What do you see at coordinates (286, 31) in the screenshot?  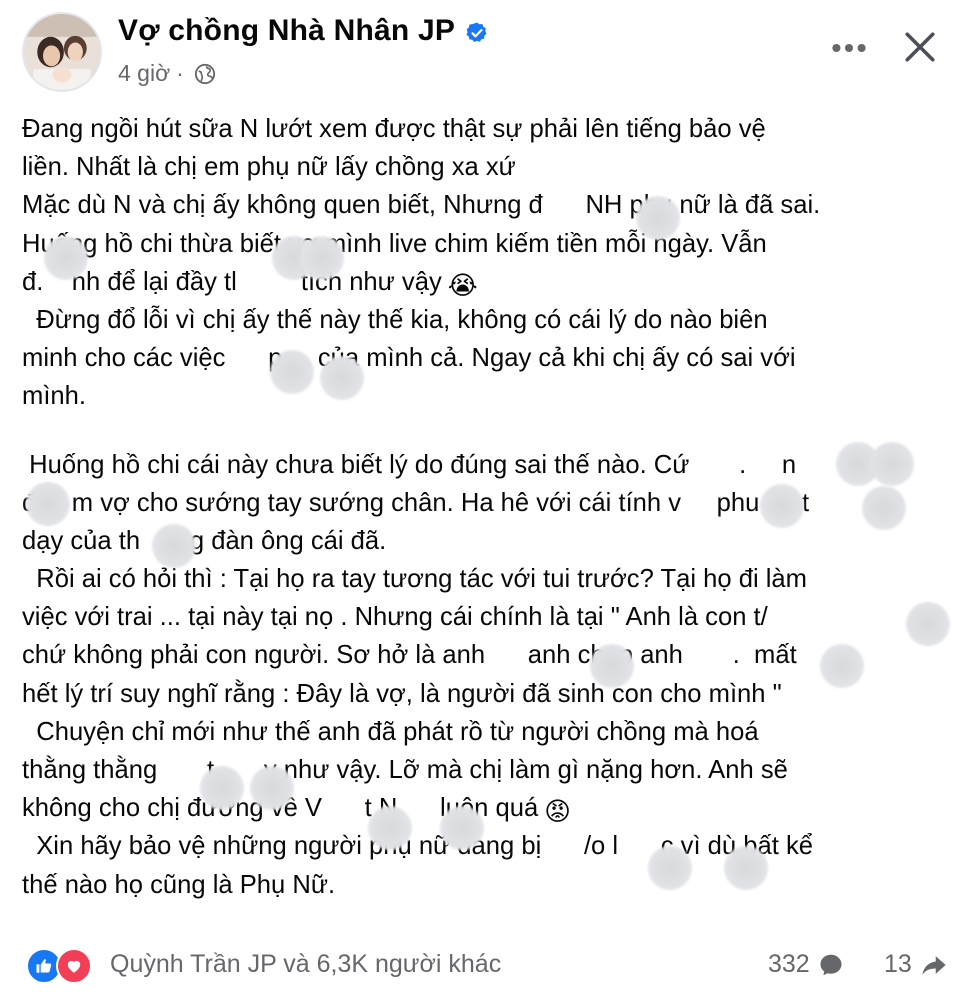 I see `author-name: Vợ chồng Nhà Nhân JP` at bounding box center [286, 31].